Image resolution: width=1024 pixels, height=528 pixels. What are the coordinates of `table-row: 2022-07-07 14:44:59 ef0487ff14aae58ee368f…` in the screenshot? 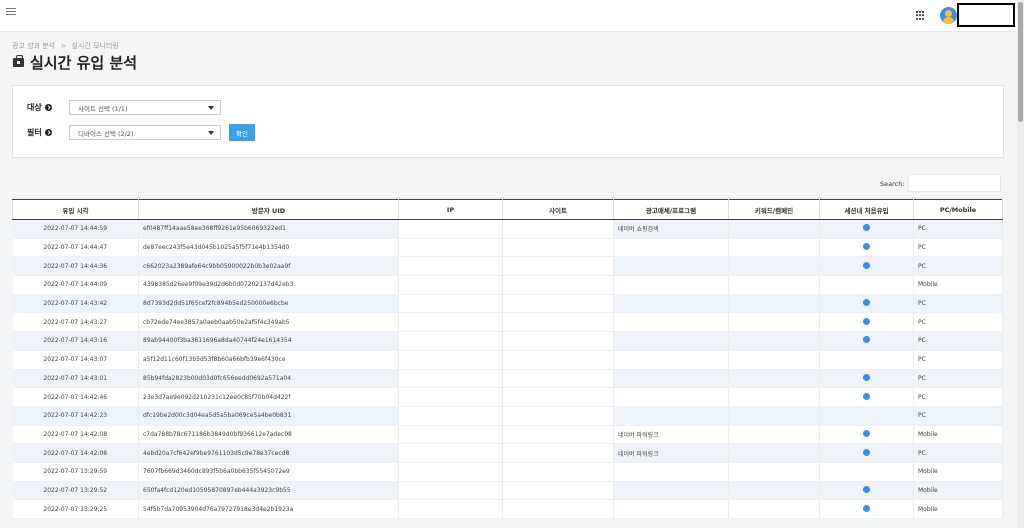 It's located at (507, 229).